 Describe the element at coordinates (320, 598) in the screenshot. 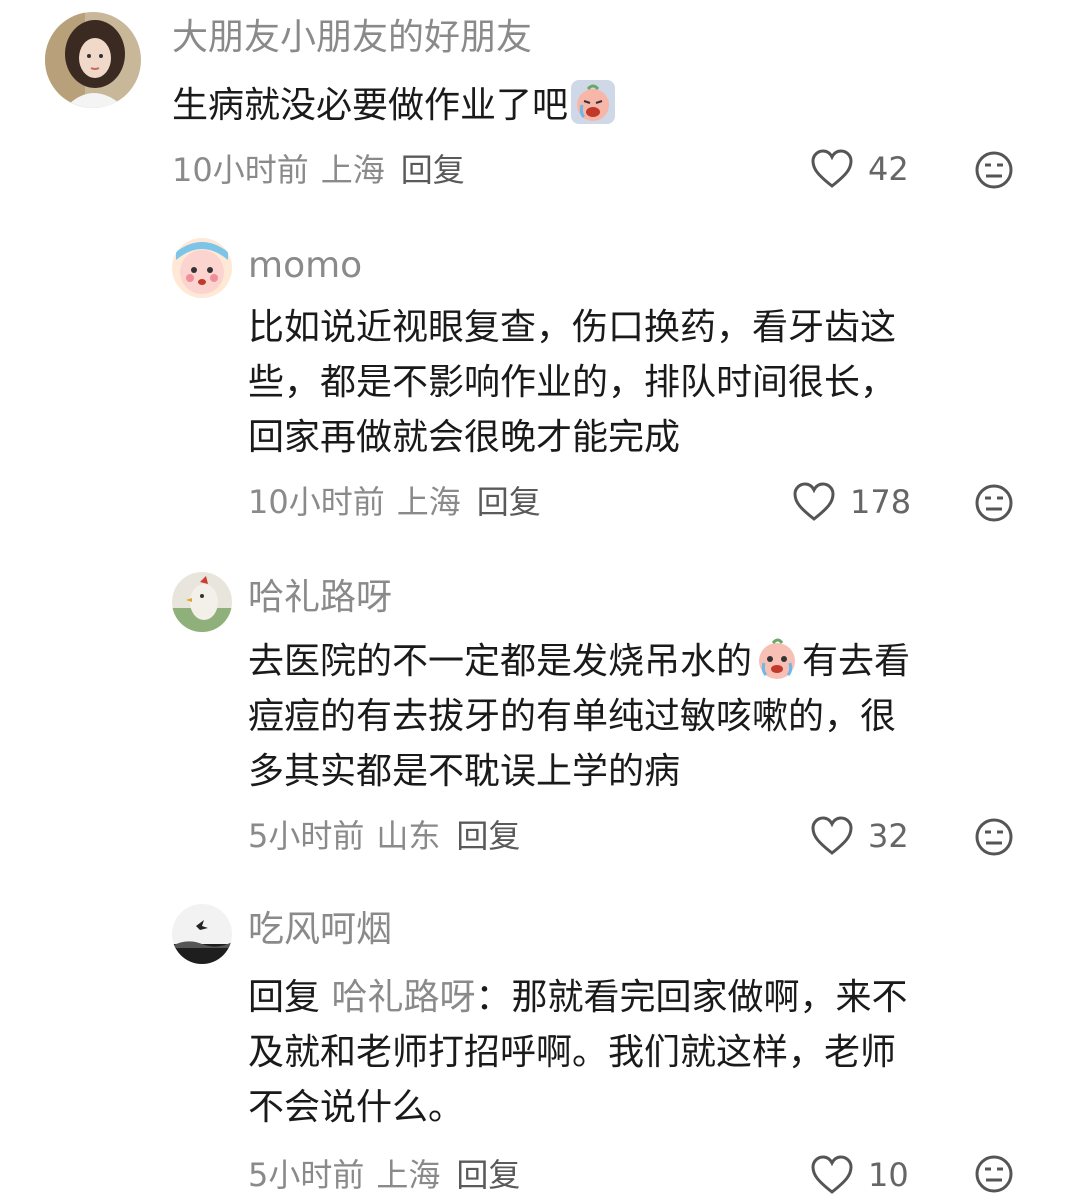

I see `comment-username: 哈礼路呀` at that location.